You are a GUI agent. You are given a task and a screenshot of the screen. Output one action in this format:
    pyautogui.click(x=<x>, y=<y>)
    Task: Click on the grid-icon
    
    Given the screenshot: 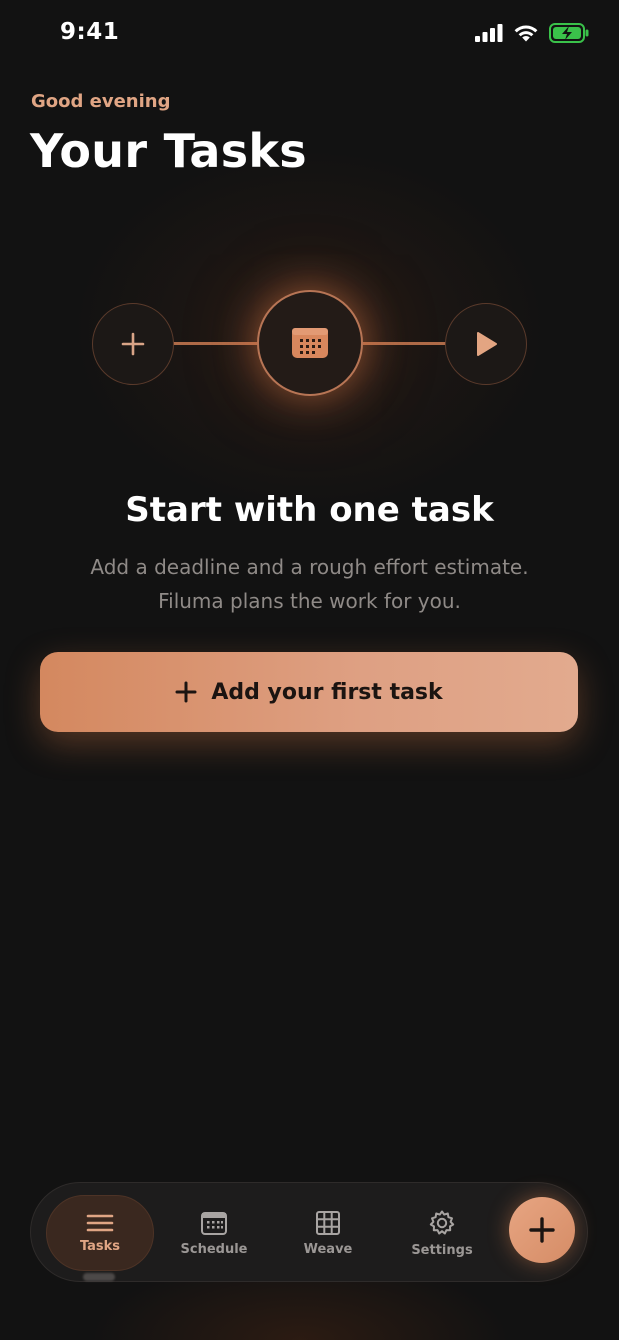 What is the action you would take?
    pyautogui.click(x=328, y=1222)
    